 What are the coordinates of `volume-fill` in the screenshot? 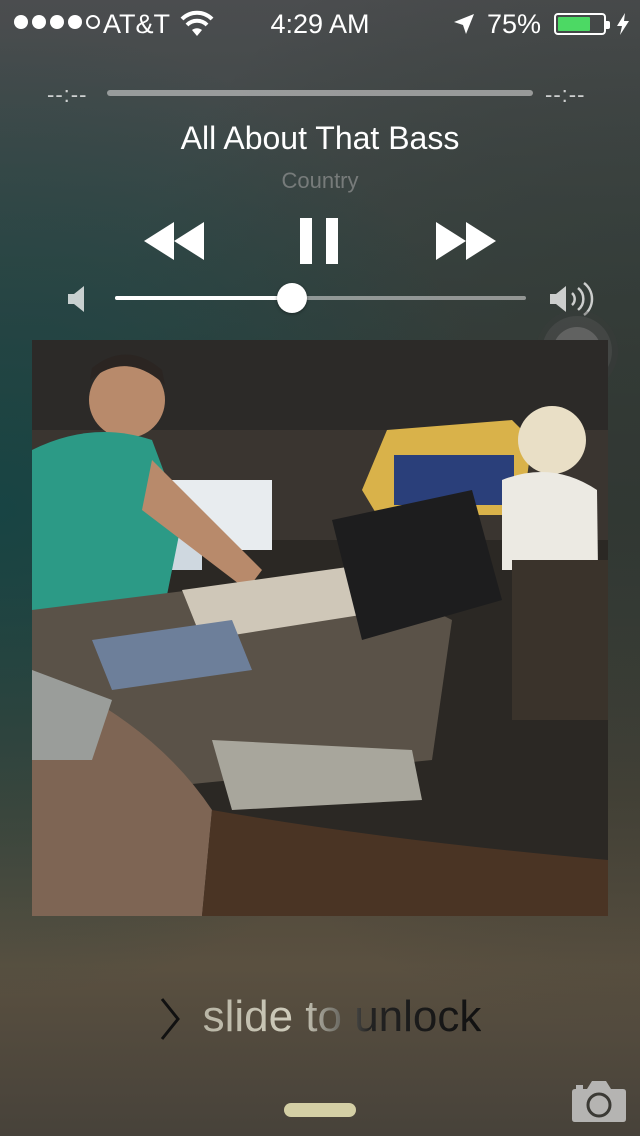 It's located at (203, 298).